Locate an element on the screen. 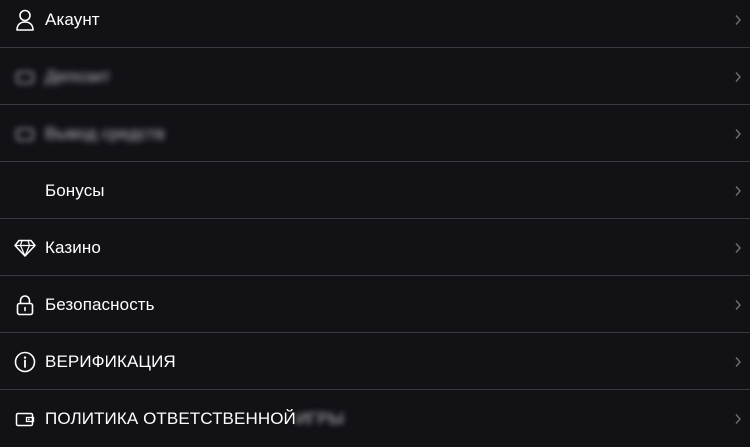  menu-item-label: Безопасность is located at coordinates (100, 304).